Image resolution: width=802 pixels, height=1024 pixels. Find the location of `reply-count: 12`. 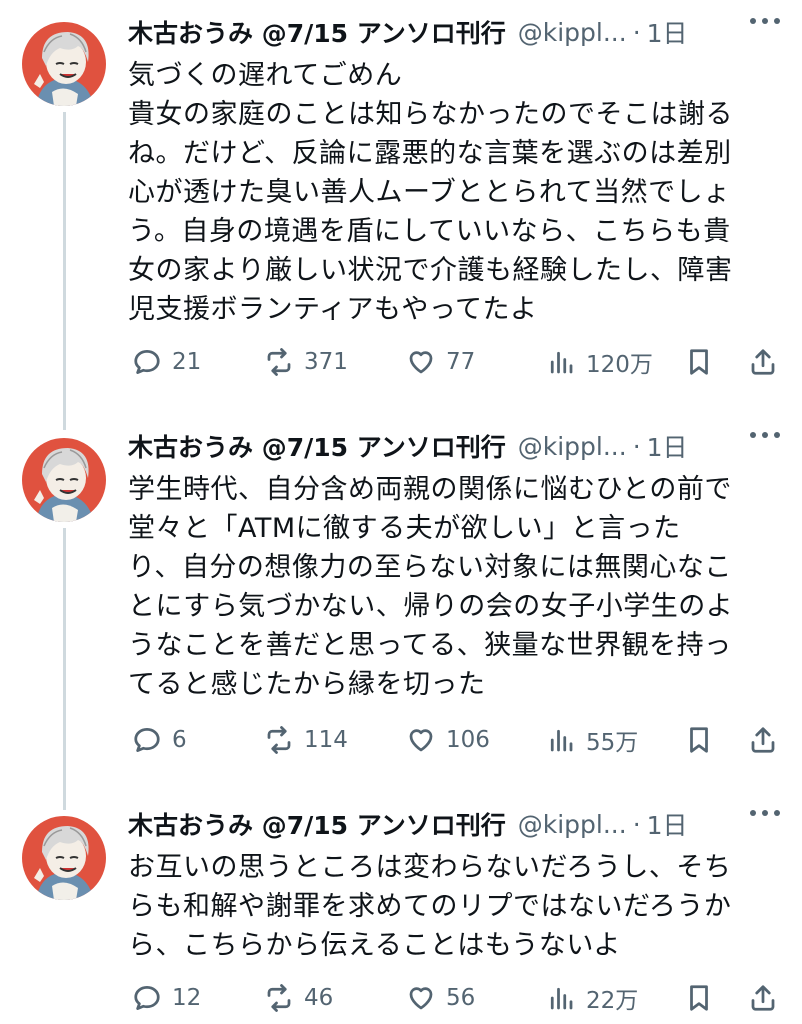

reply-count: 12 is located at coordinates (187, 998).